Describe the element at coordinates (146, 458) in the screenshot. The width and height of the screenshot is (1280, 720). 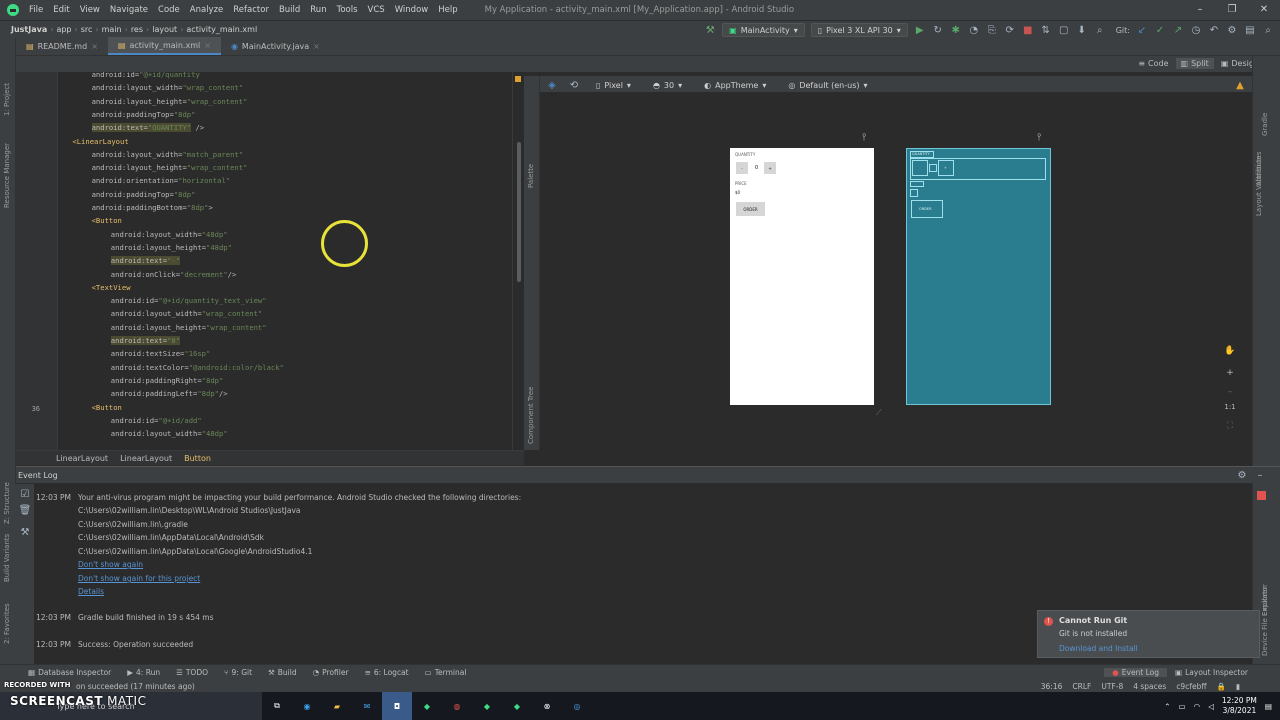
I see `crumb-linearlayout-2: LinearLayout` at that location.